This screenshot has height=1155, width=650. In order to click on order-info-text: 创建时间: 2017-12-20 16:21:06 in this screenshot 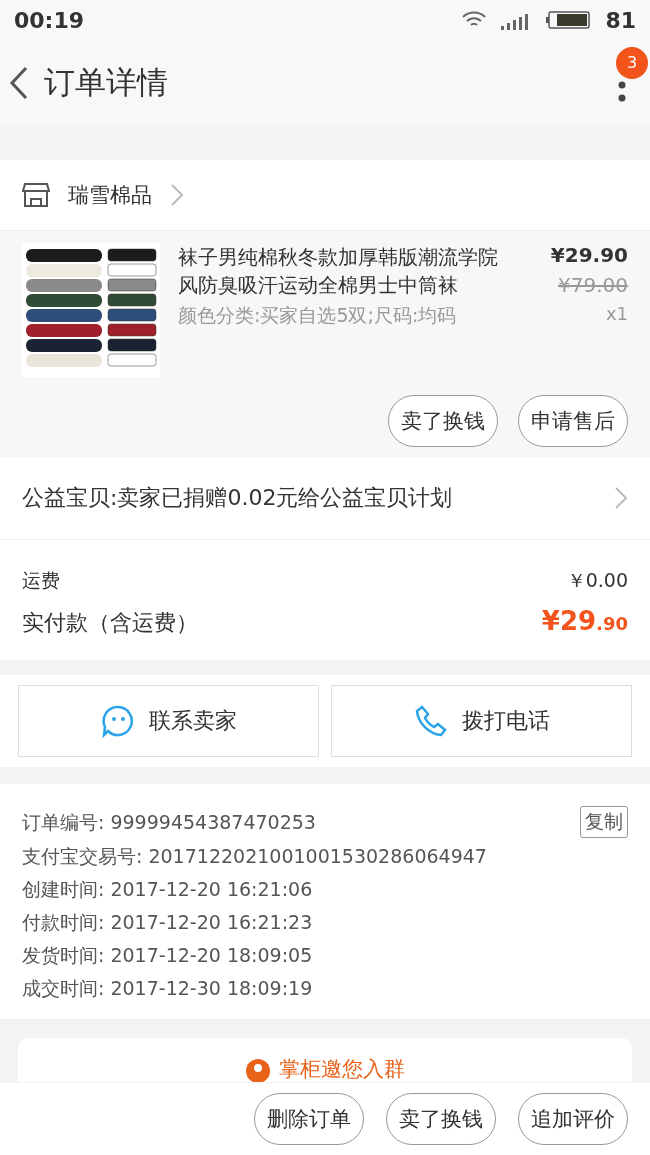, I will do `click(167, 889)`.